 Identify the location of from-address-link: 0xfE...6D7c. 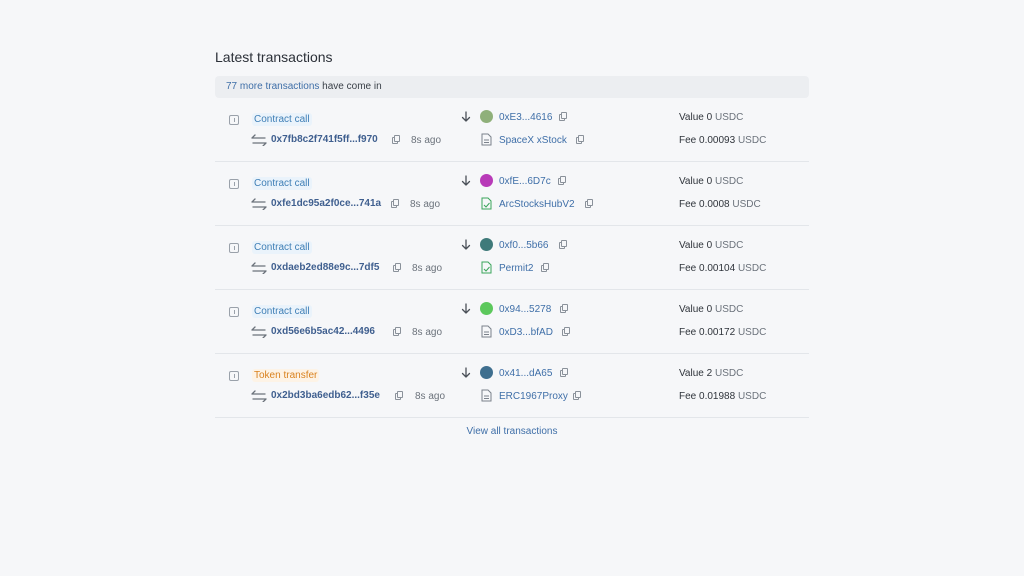
(525, 181).